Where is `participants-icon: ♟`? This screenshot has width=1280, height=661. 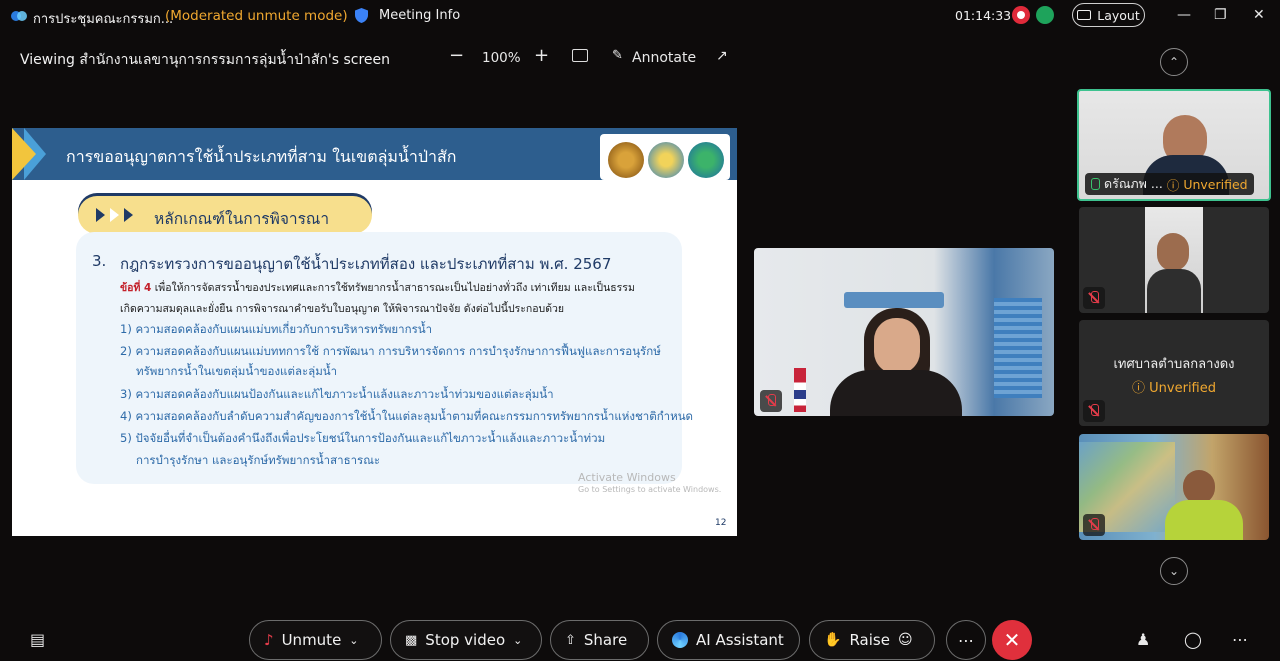
participants-icon: ♟ is located at coordinates (1143, 639).